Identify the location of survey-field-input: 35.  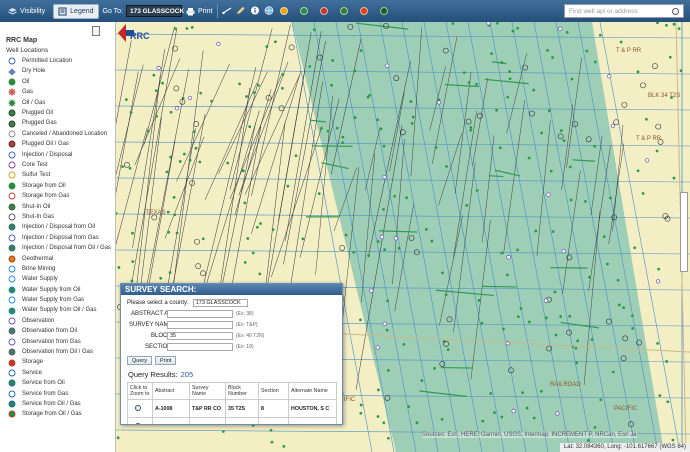
(200, 336).